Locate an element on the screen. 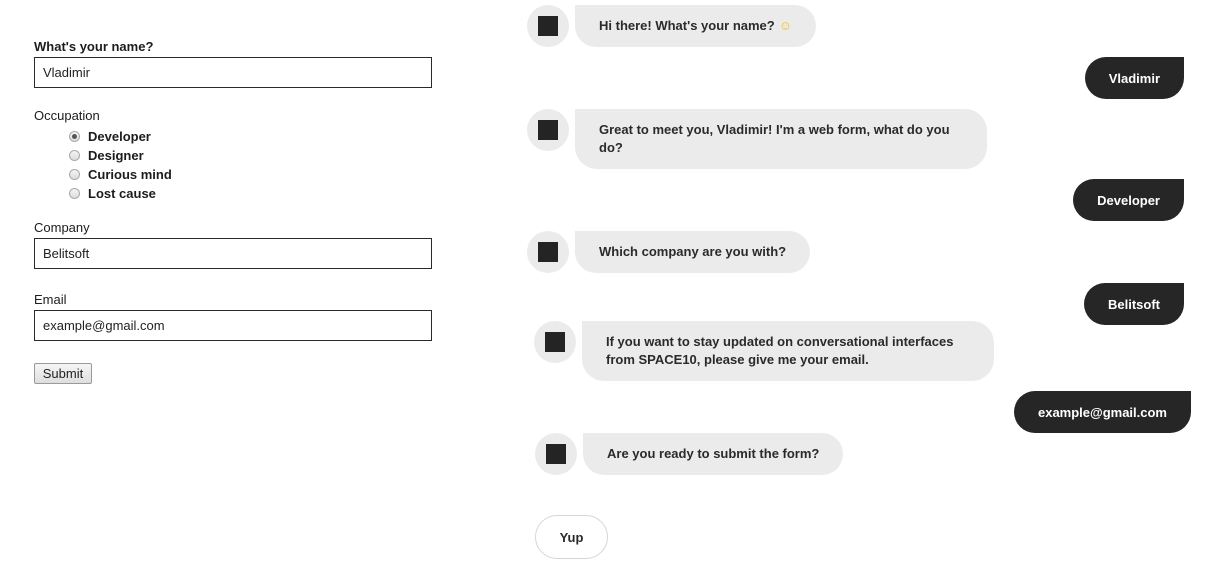 The image size is (1214, 570). radio-label: Developer is located at coordinates (119, 136).